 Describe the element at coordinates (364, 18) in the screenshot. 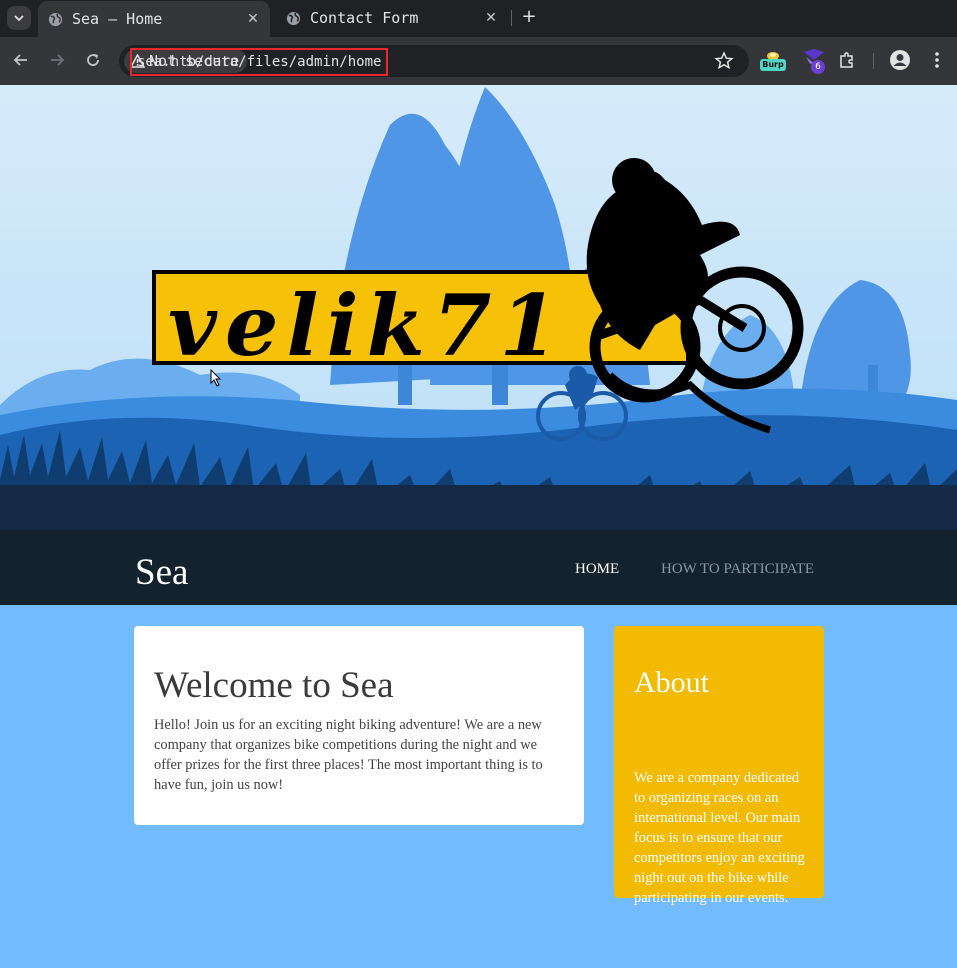

I see `tab-title: Contact Form` at that location.